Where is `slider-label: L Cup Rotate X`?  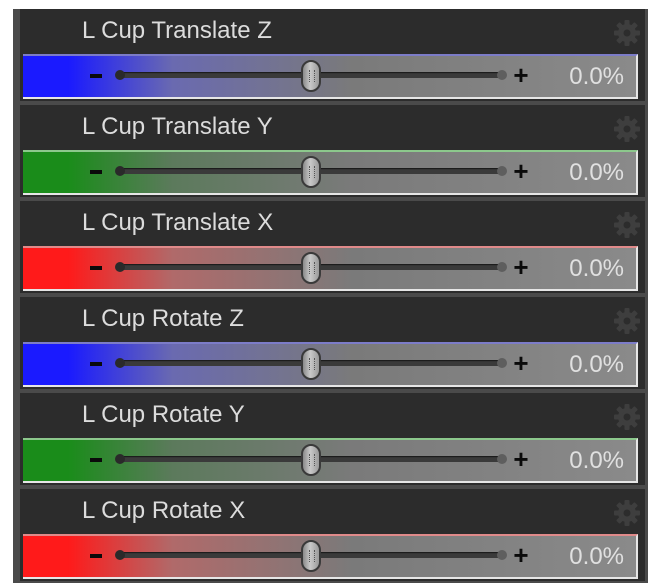
slider-label: L Cup Rotate X is located at coordinates (164, 510).